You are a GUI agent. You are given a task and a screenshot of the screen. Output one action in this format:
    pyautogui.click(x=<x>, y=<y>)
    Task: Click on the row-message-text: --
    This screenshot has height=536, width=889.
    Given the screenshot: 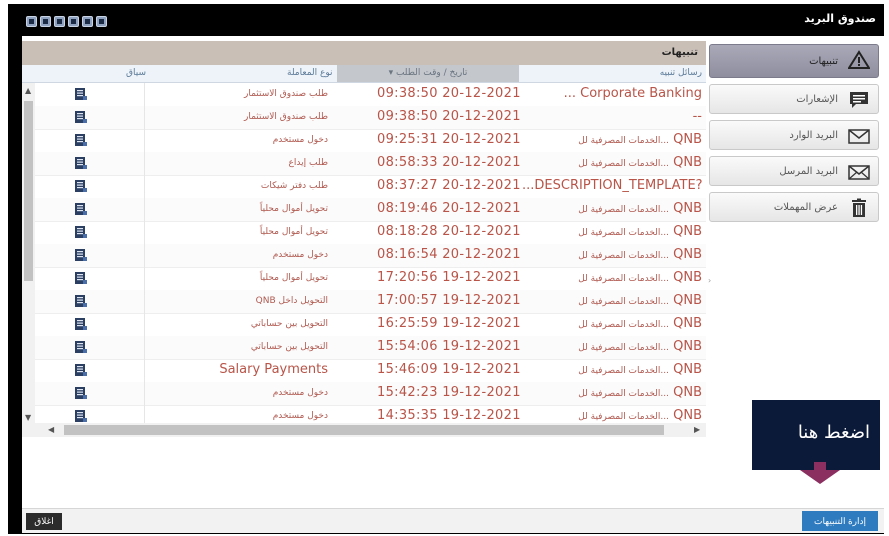 What is the action you would take?
    pyautogui.click(x=697, y=116)
    